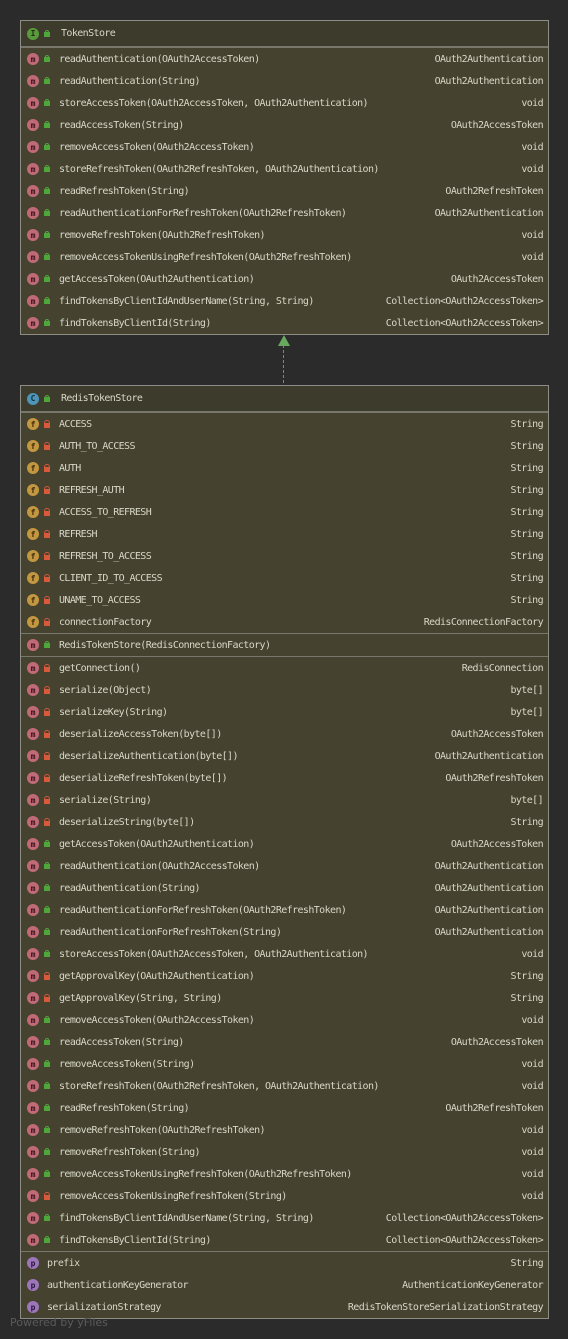  Describe the element at coordinates (464, 301) in the screenshot. I see `member-type: Collection<OAuth2AccessToken>` at that location.